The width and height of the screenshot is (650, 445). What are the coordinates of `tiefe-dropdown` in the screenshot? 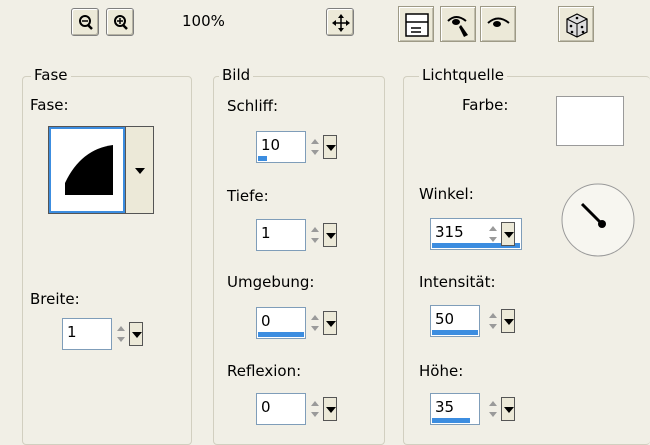 It's located at (330, 235).